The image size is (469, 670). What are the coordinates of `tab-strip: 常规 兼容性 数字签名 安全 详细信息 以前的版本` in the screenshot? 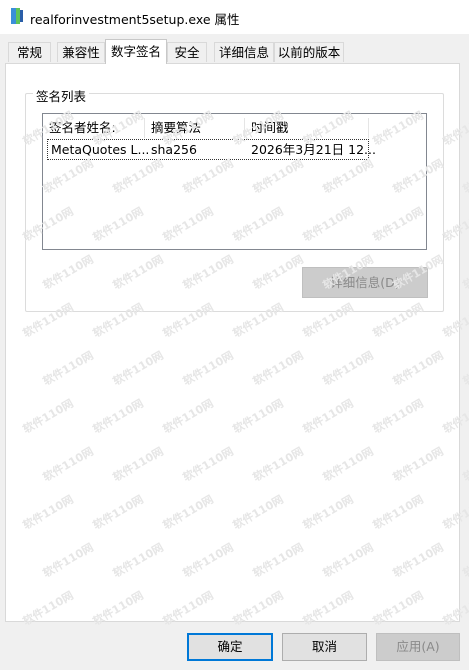 It's located at (234, 32).